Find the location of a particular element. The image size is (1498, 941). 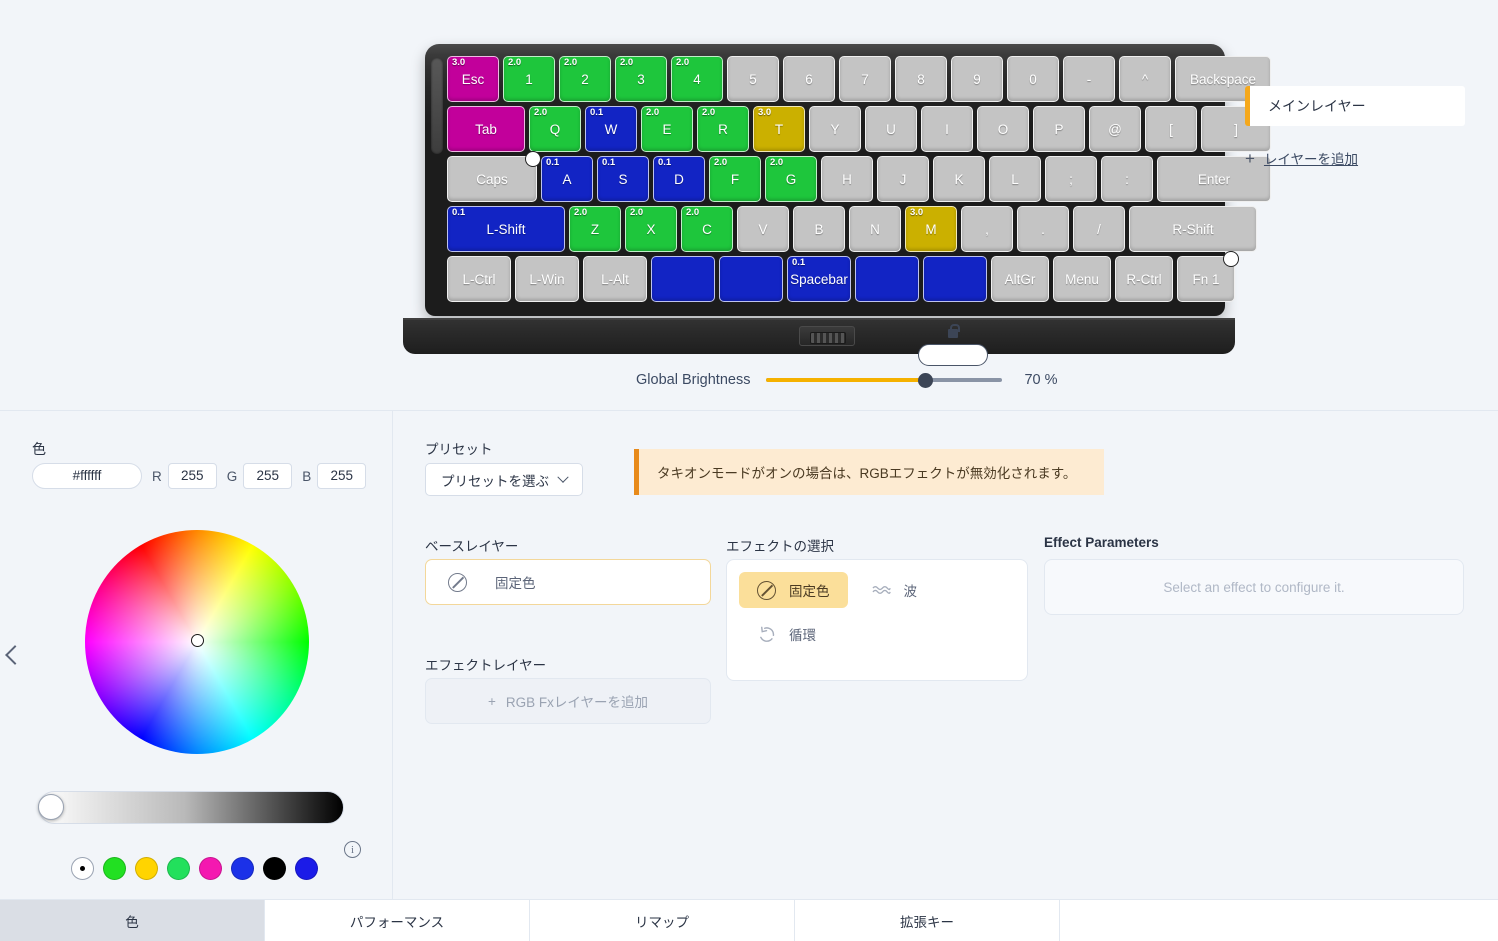

color-wheel-marker is located at coordinates (197, 640).